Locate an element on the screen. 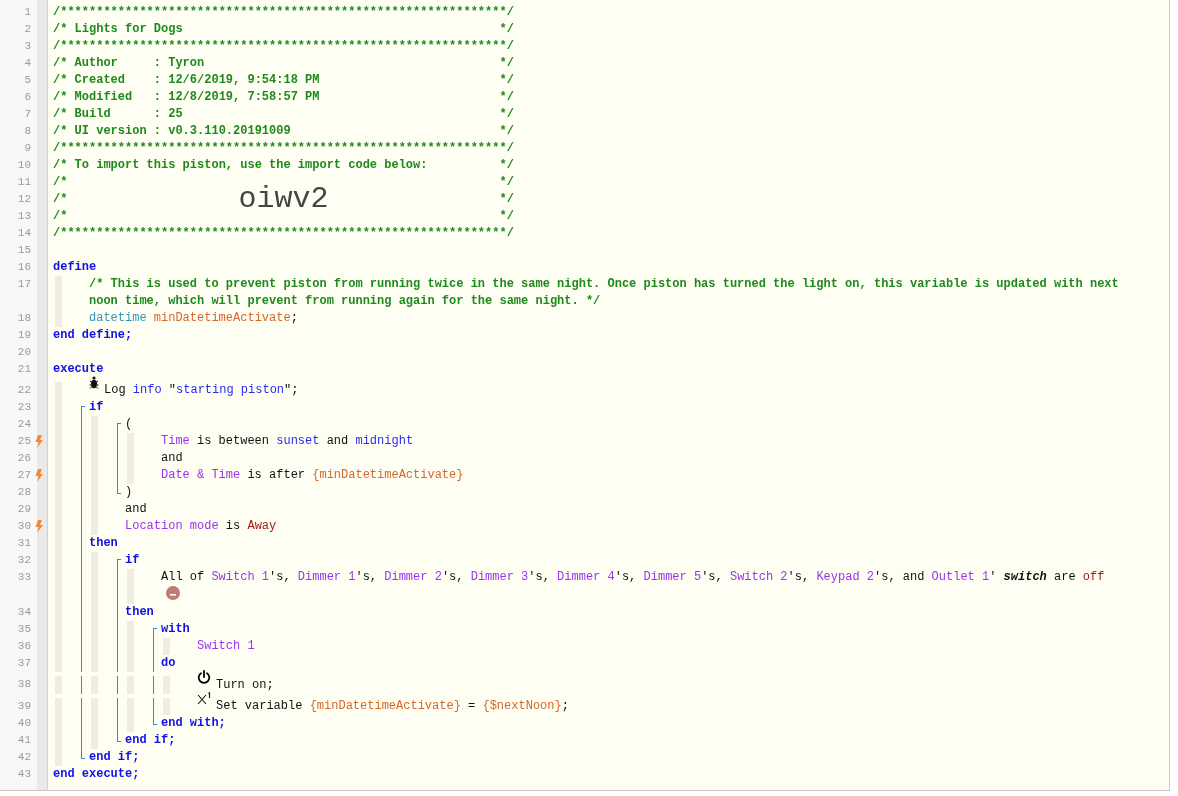  comment-text: /* To import this piston, use the import code below: is located at coordinates (240, 165).